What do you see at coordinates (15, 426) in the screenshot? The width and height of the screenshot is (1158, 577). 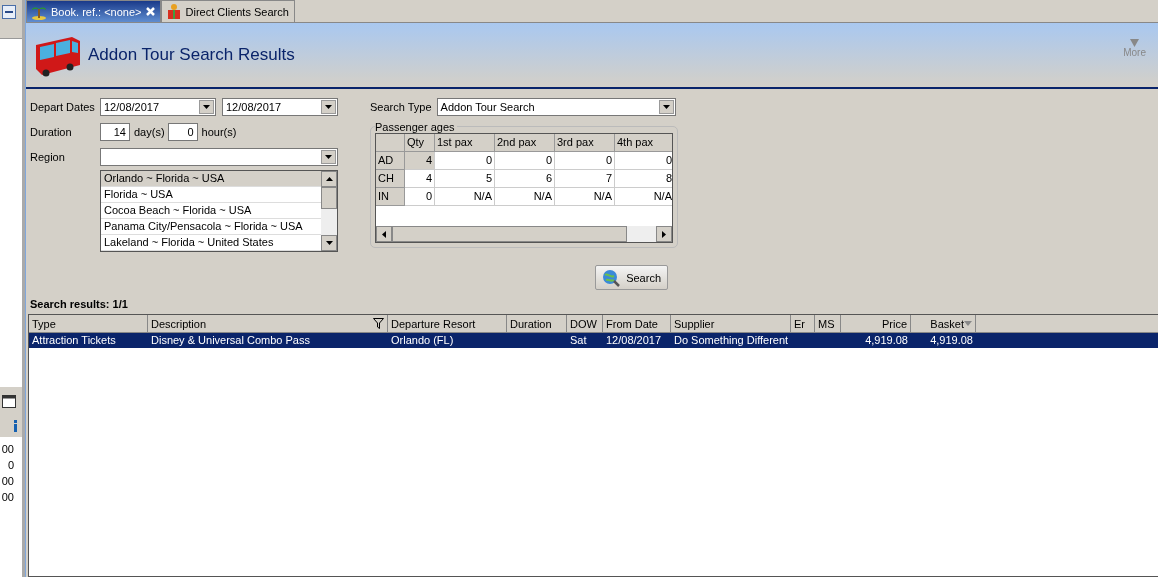 I see `info-icon` at bounding box center [15, 426].